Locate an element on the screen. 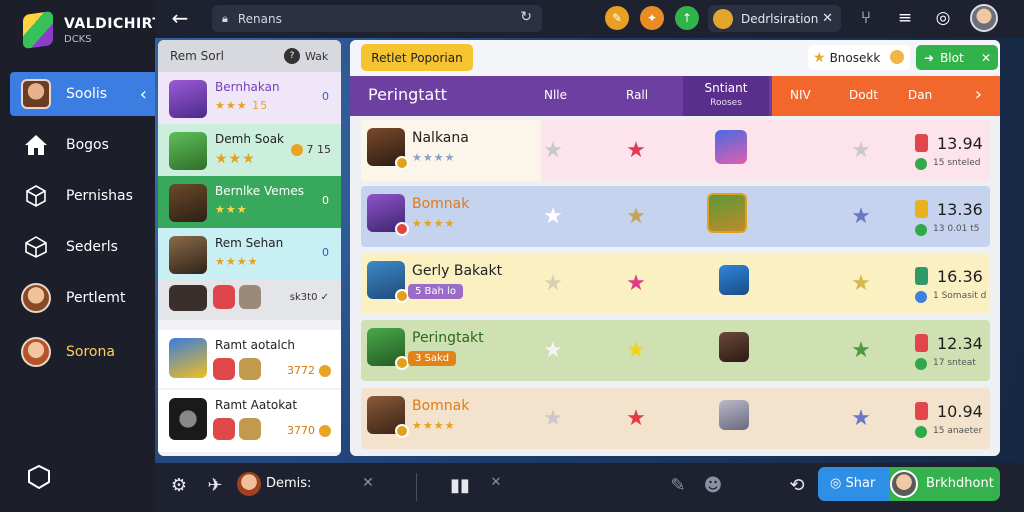 The image size is (1024, 512). player-score-sub: 13 0.01 t5 is located at coordinates (956, 229).